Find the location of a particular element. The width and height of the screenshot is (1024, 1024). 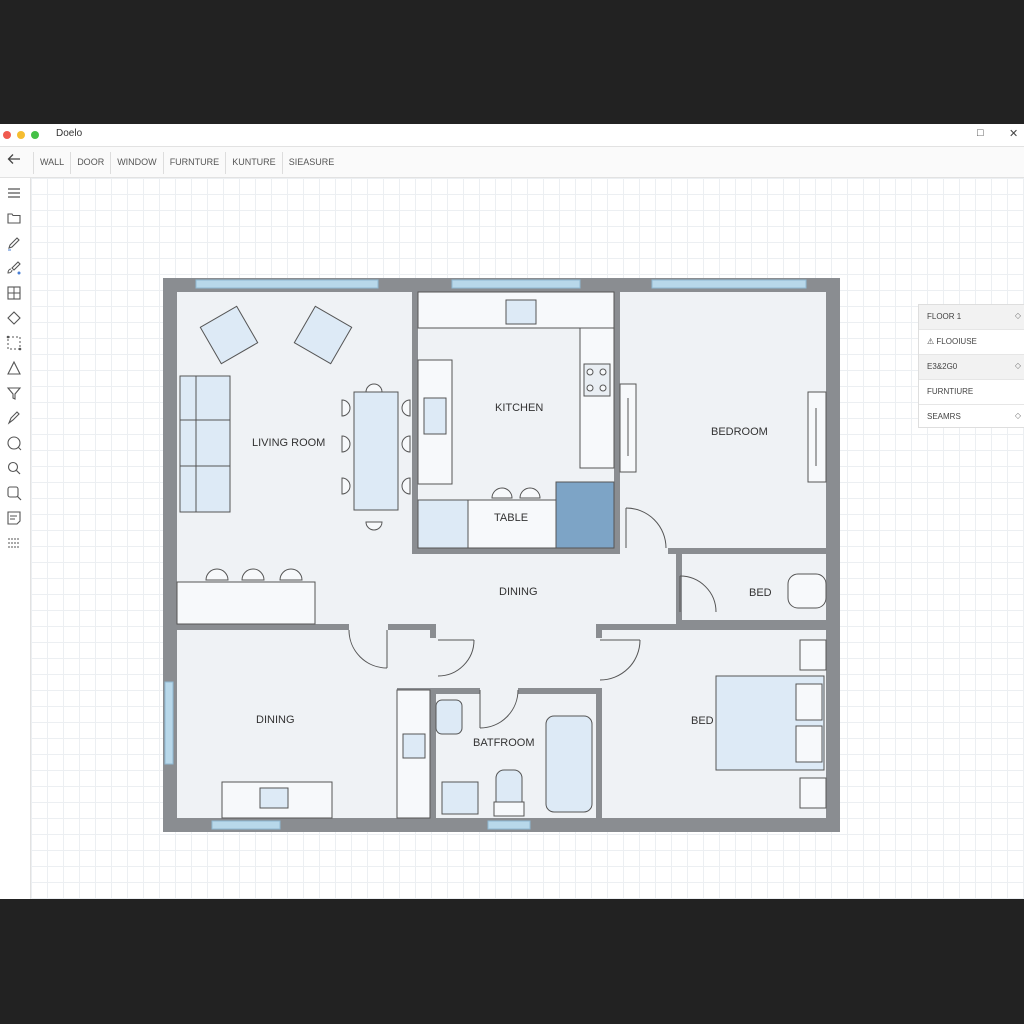

maximize-dot is located at coordinates (35, 135).